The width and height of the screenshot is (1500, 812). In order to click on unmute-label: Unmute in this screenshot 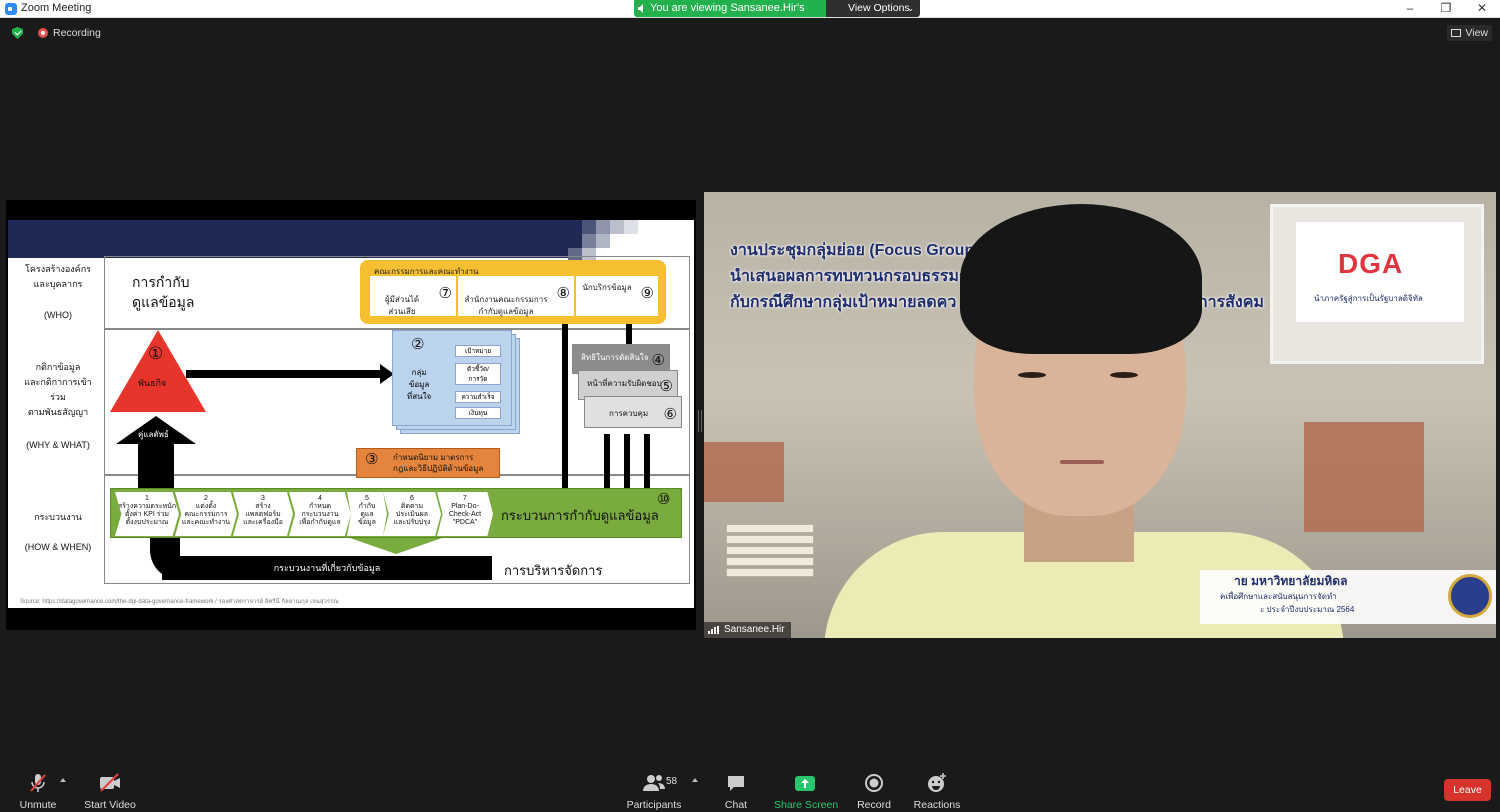, I will do `click(38, 805)`.